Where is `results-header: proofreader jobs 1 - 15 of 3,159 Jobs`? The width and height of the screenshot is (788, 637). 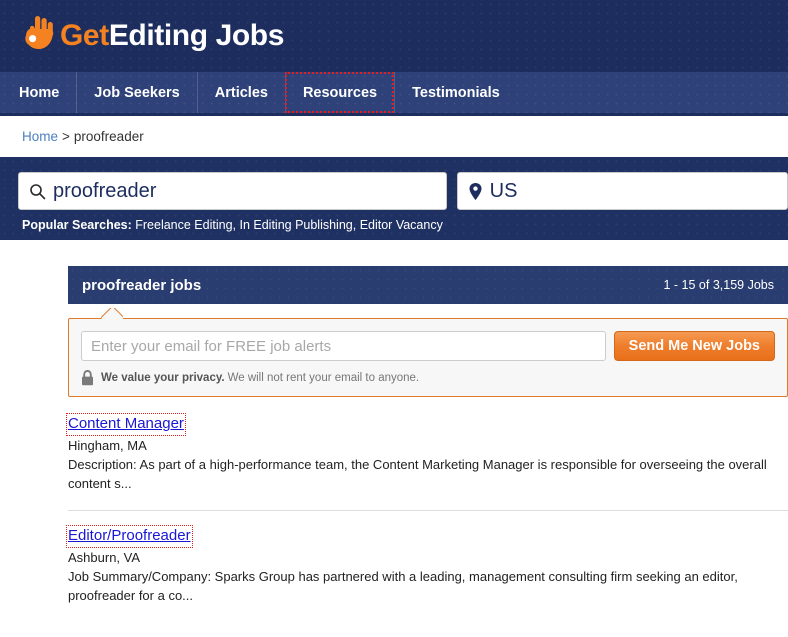
results-header: proofreader jobs 1 - 15 of 3,159 Jobs is located at coordinates (428, 285).